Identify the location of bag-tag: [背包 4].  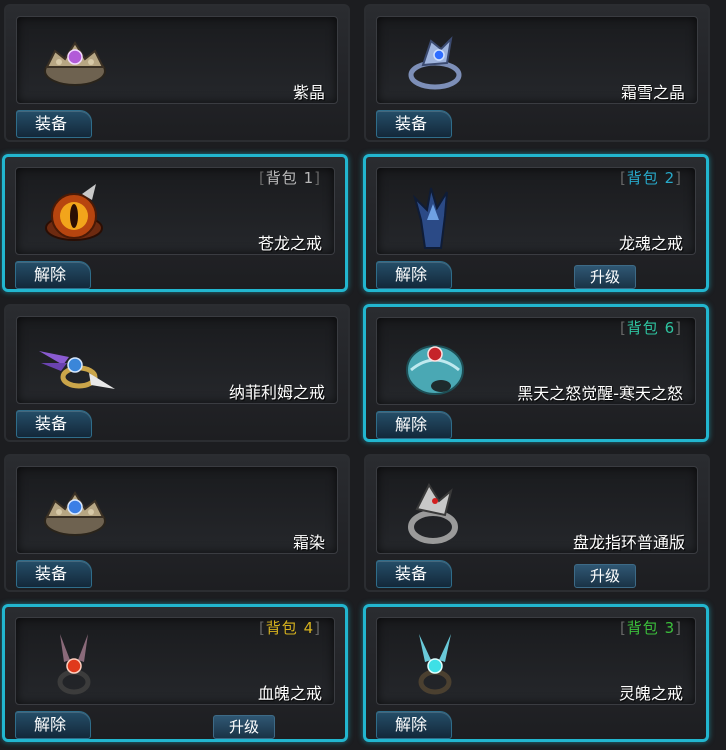
(289, 628).